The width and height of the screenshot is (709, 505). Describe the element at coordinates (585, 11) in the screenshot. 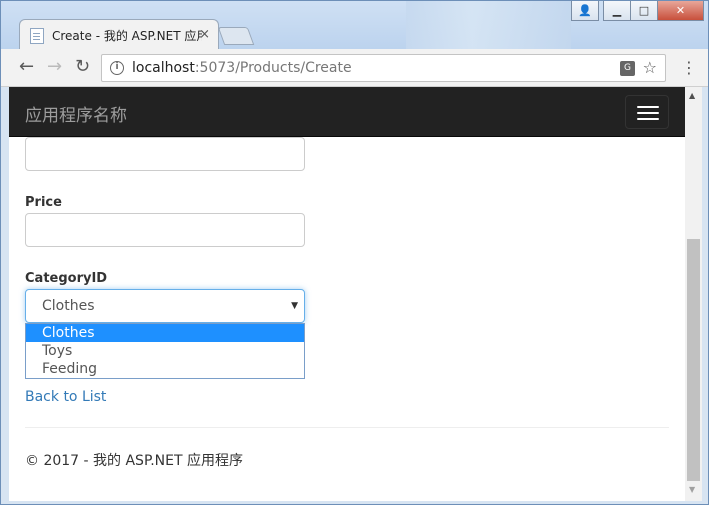

I see `user-profile-button: 👤` at that location.